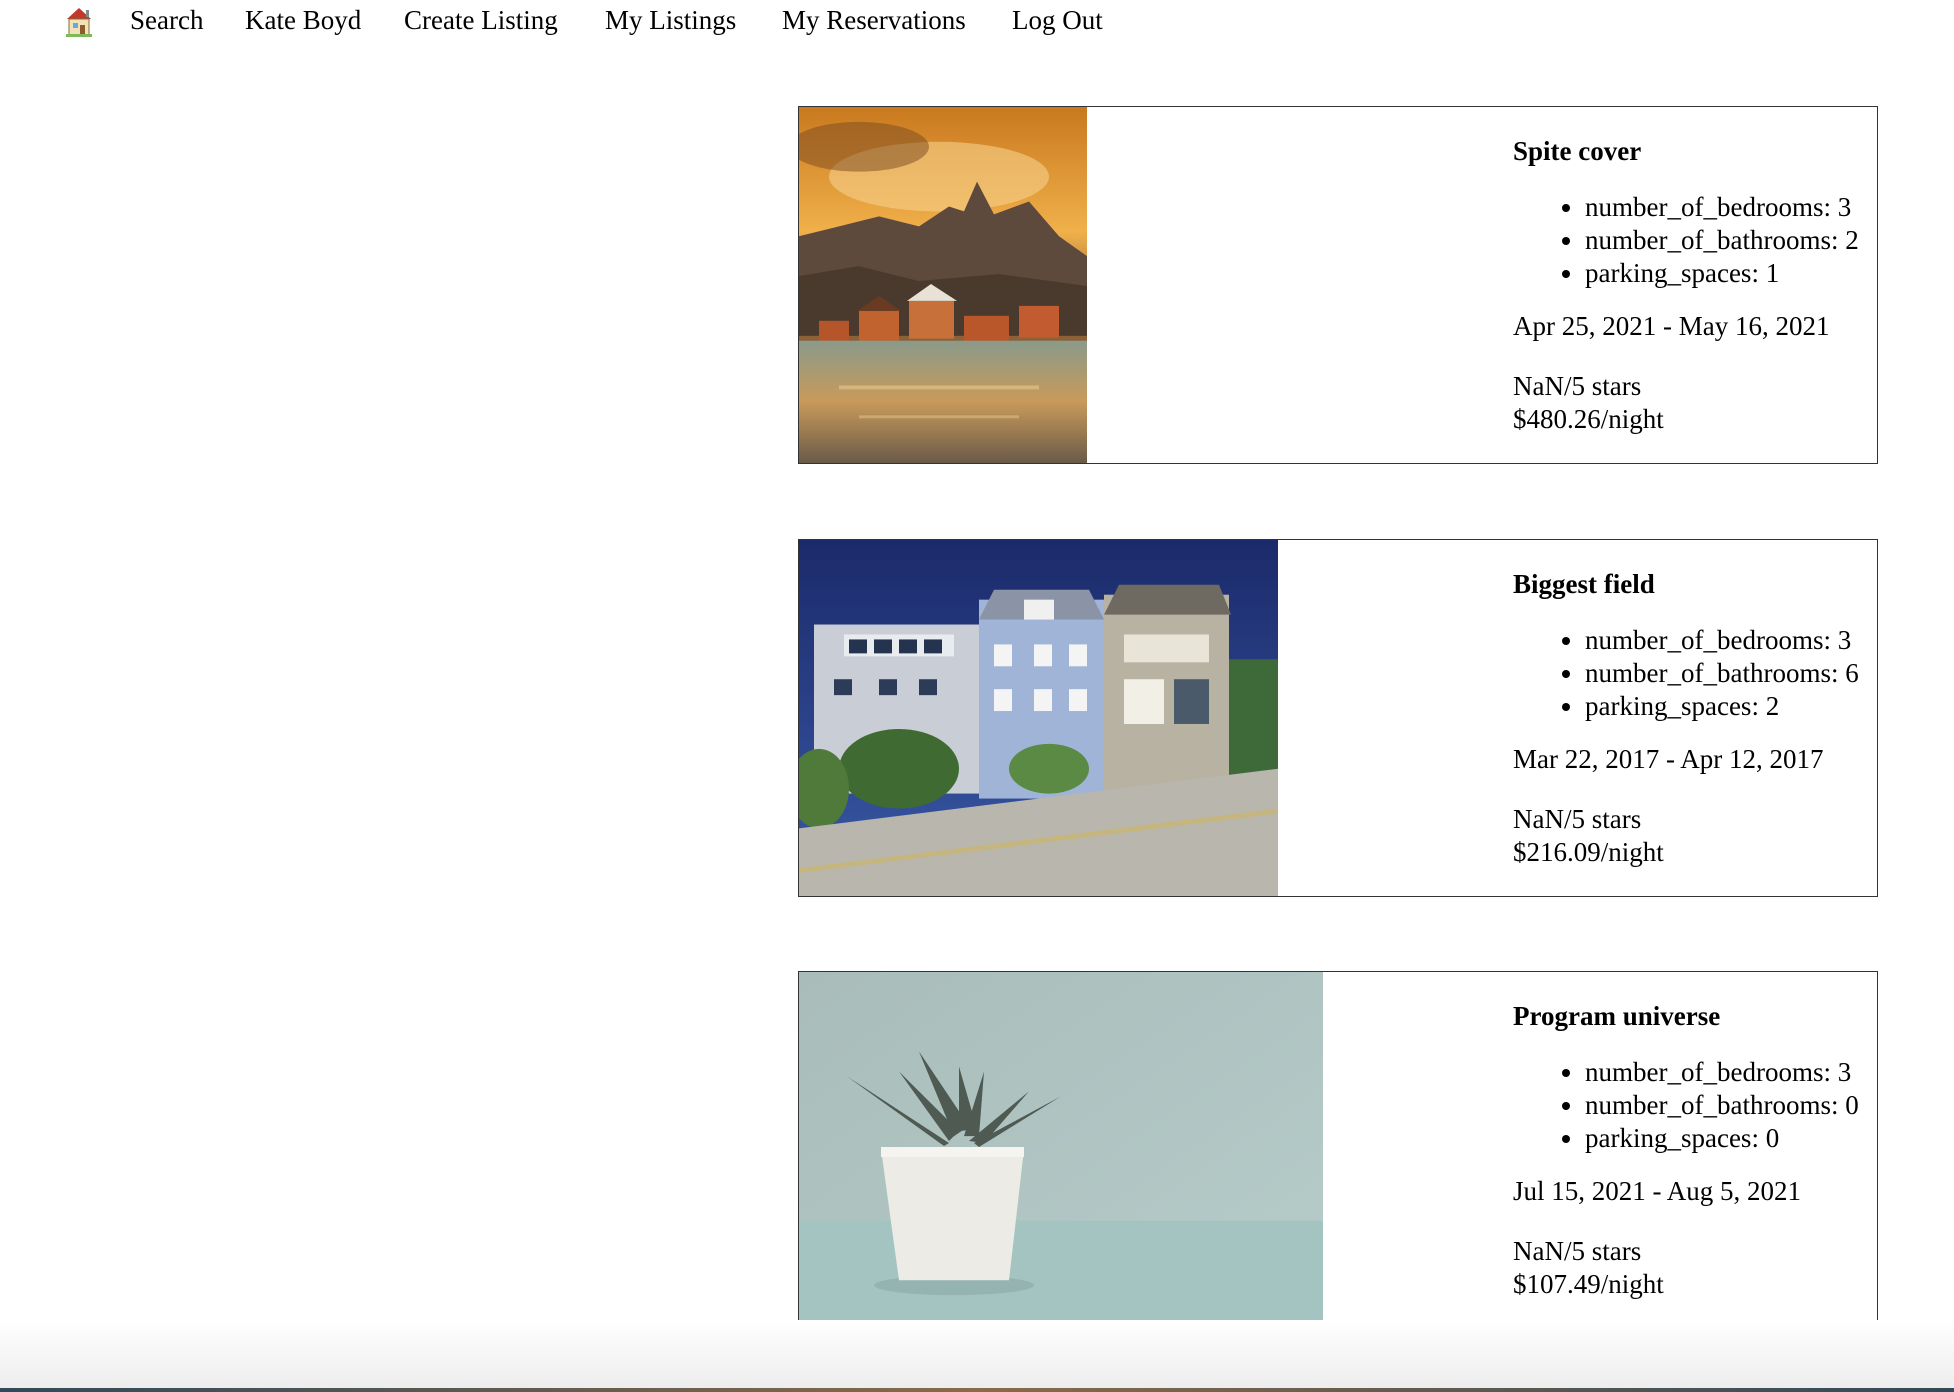 The image size is (1954, 1392). Describe the element at coordinates (1731, 673) in the screenshot. I see `feature-bathrooms: number_of_bathrooms: 6` at that location.